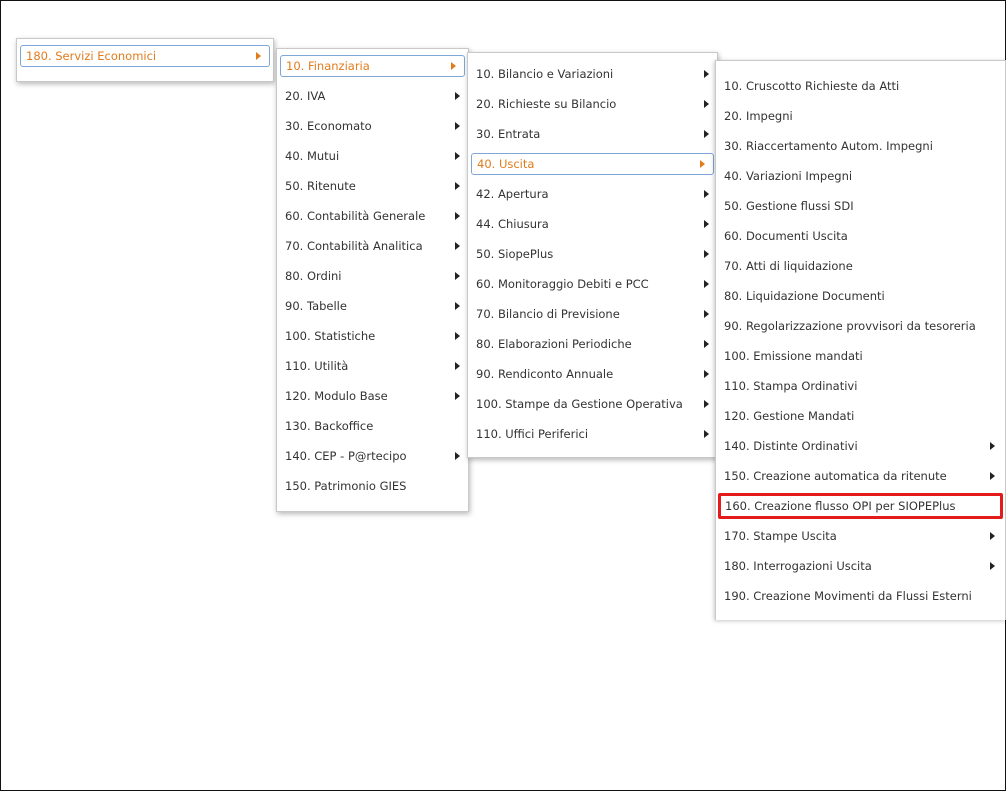  I want to click on menu-item-140-cep-p-rtecipo: 140. CEP - P@rtecipo, so click(372, 456).